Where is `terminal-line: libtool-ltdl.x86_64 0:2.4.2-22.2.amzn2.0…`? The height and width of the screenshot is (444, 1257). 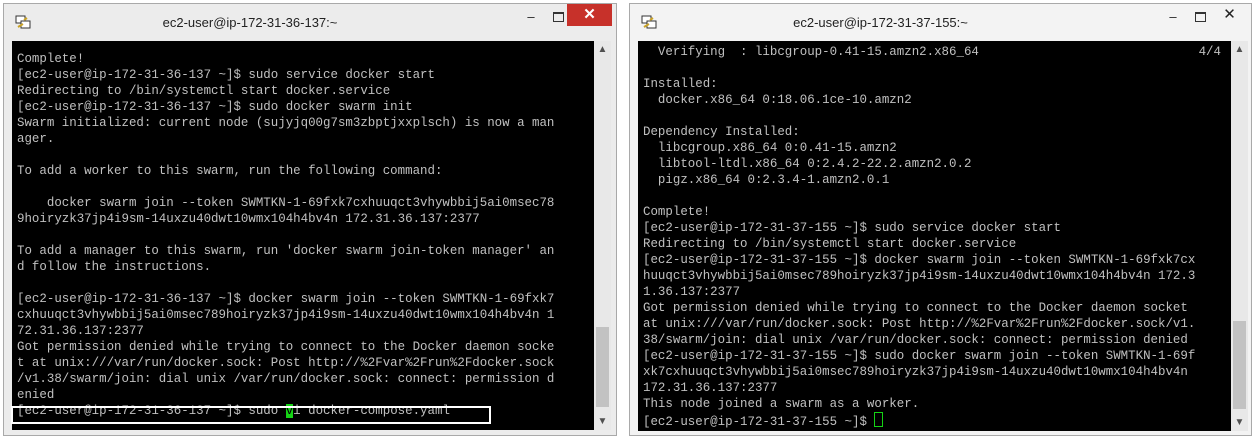 terminal-line: libtool-ltdl.x86_64 0:2.4.2-22.2.amzn2.0… is located at coordinates (807, 164).